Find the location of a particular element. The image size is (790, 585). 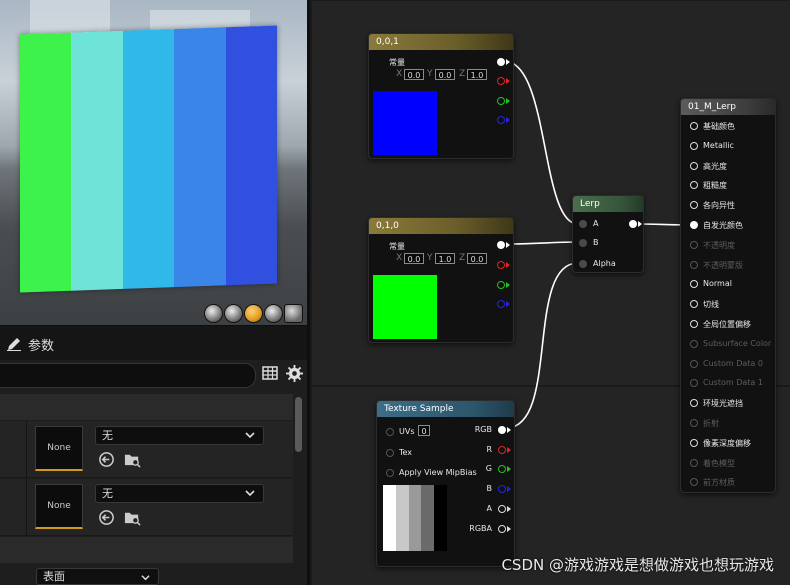

lerp-node: Lerp A B Alpha is located at coordinates (608, 234).